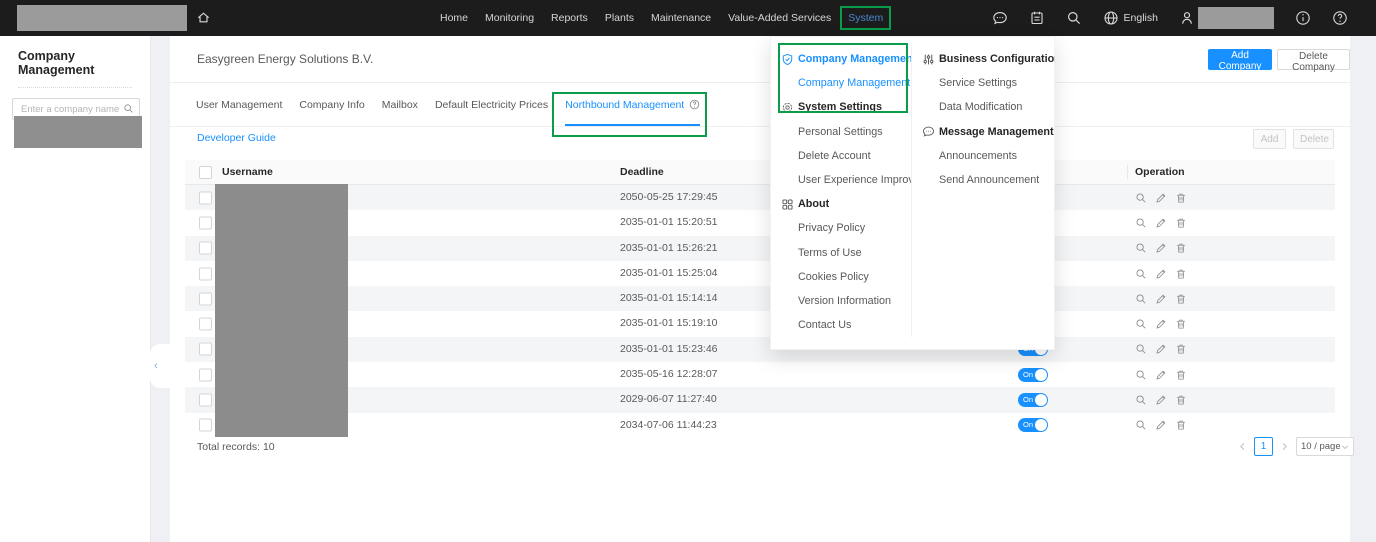 The width and height of the screenshot is (1376, 542). Describe the element at coordinates (983, 180) in the screenshot. I see `system-menu-item: Send Announcement` at that location.